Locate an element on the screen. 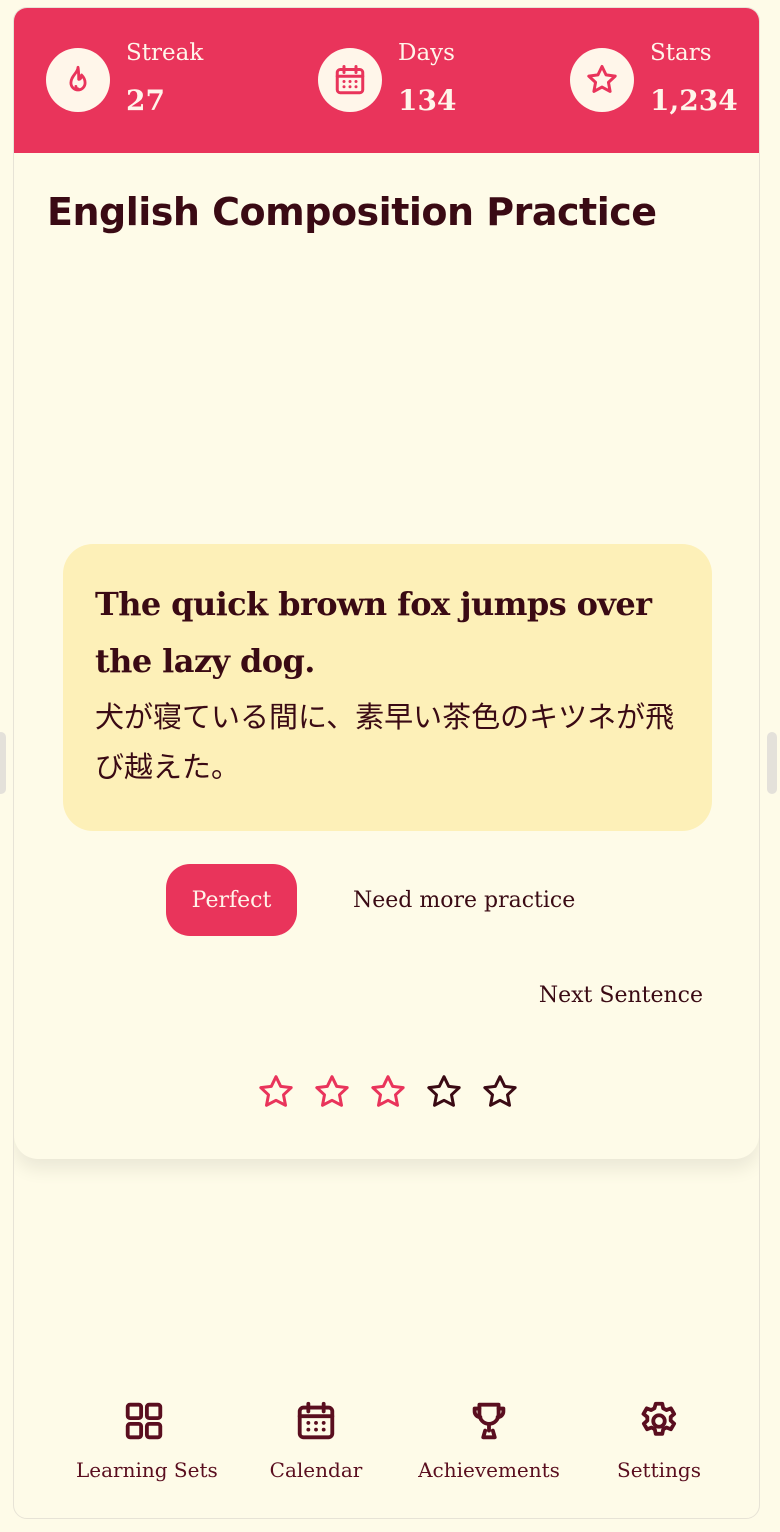 The image size is (780, 1532). perfect-button: Perfect is located at coordinates (231, 900).